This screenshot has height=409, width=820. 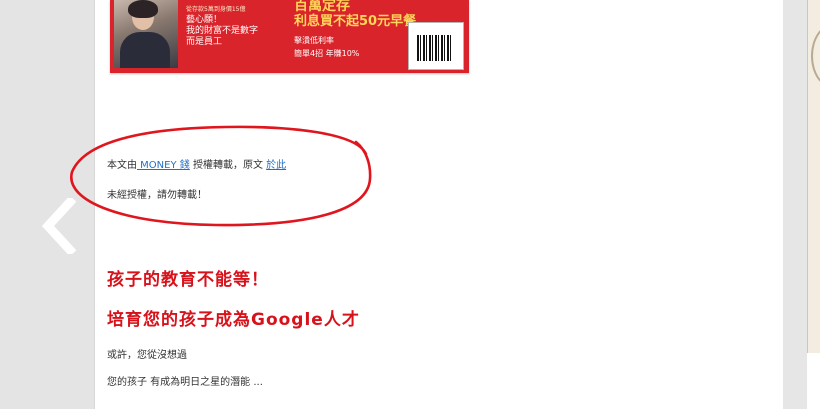 What do you see at coordinates (163, 165) in the screenshot?
I see `source-link: MONEY 錢` at bounding box center [163, 165].